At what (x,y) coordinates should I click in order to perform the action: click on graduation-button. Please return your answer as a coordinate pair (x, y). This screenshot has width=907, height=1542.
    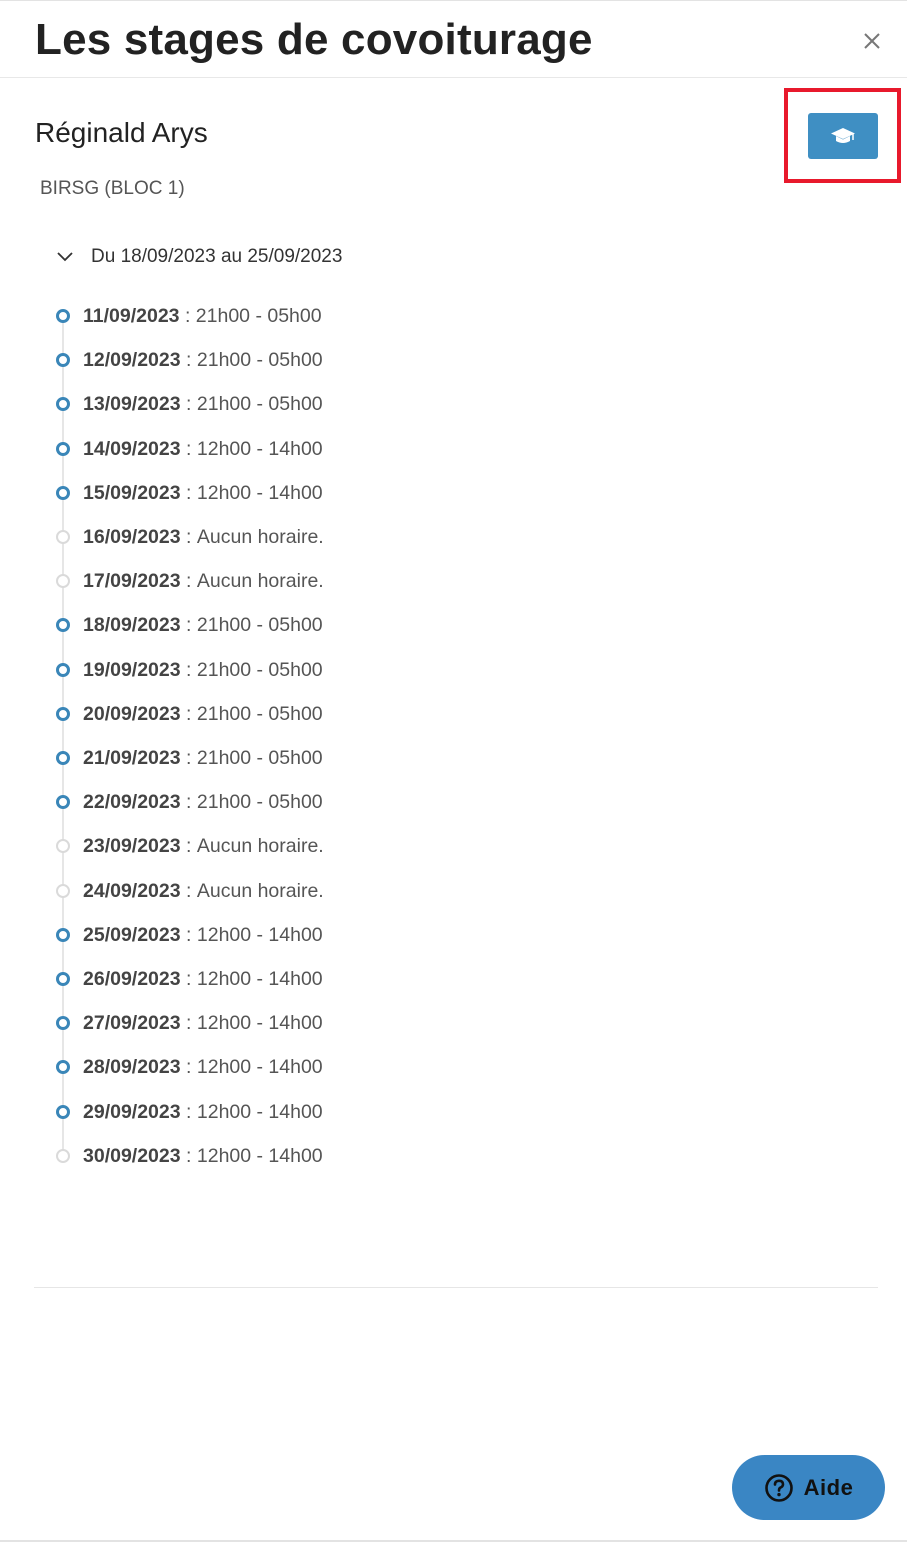
    Looking at the image, I should click on (843, 136).